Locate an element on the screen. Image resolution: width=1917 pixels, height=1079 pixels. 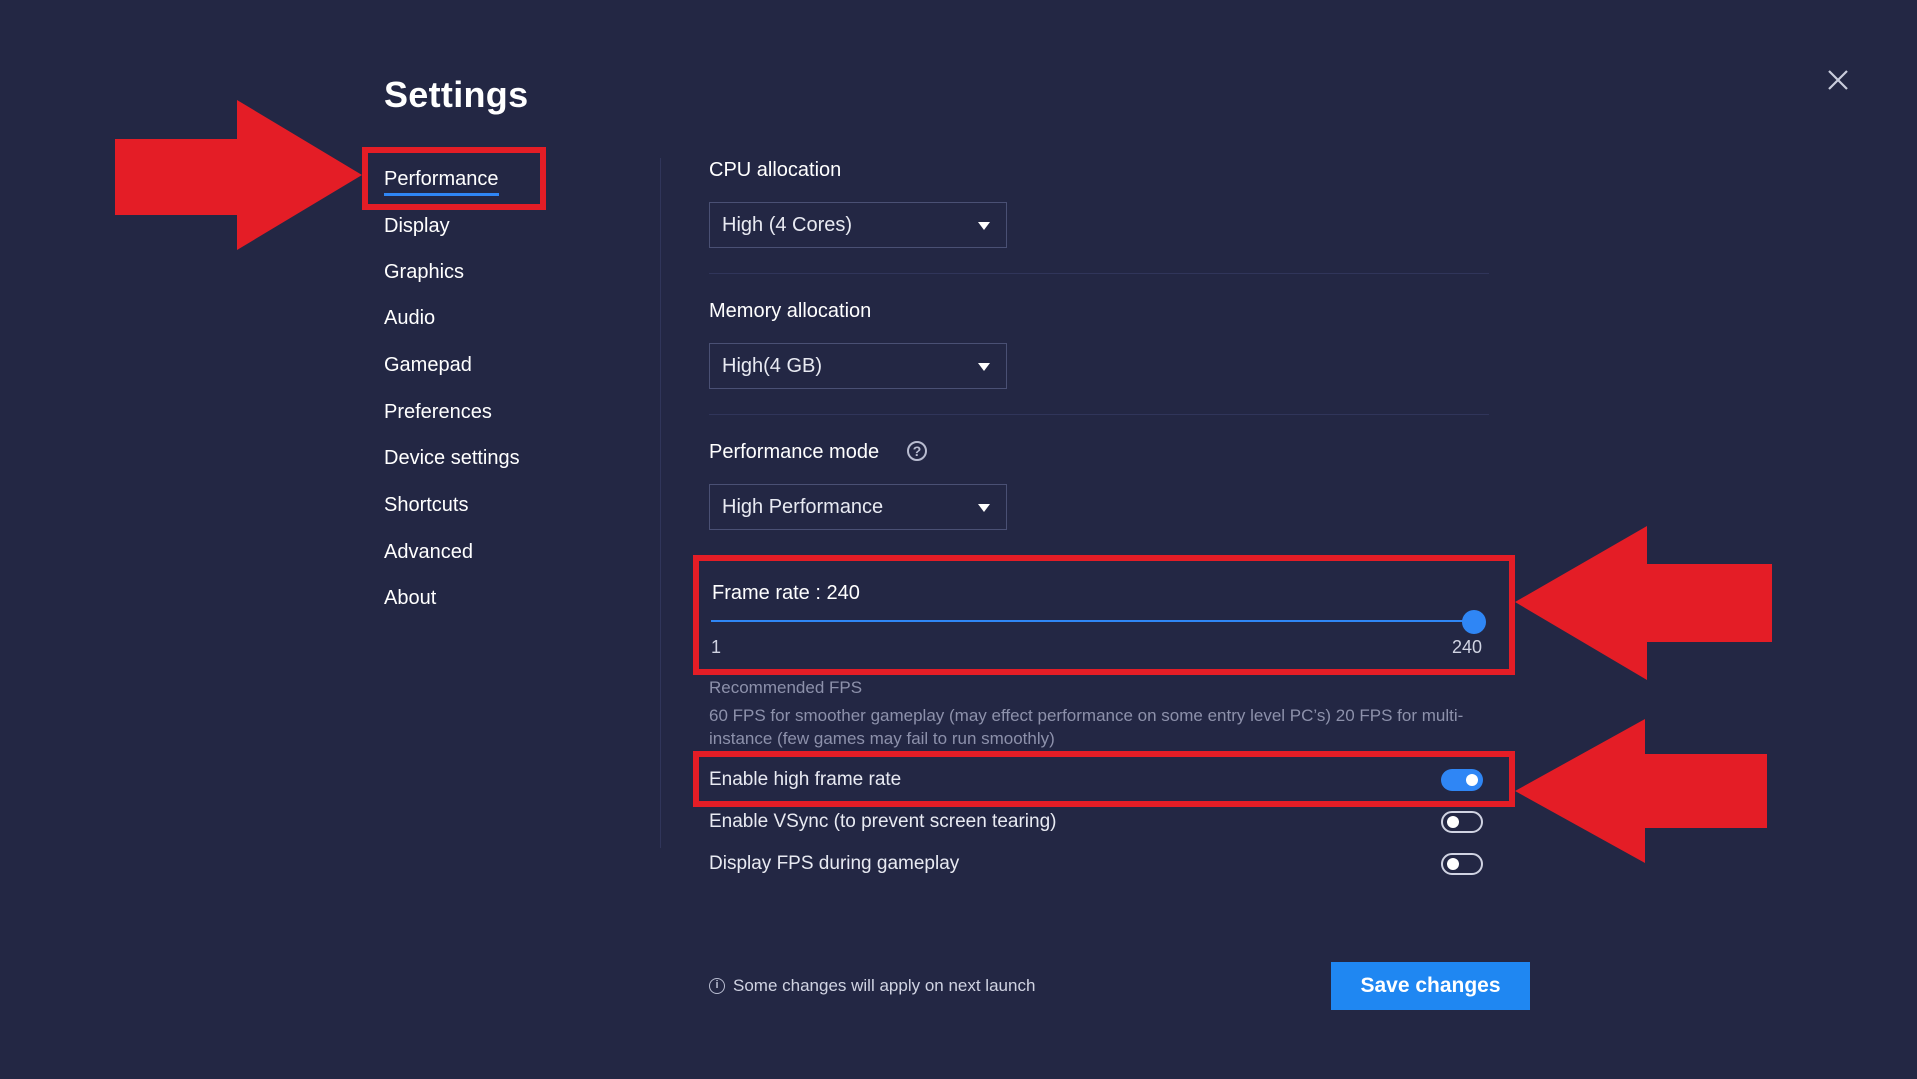
recommended-fps-title: Recommended FPS is located at coordinates (786, 687).